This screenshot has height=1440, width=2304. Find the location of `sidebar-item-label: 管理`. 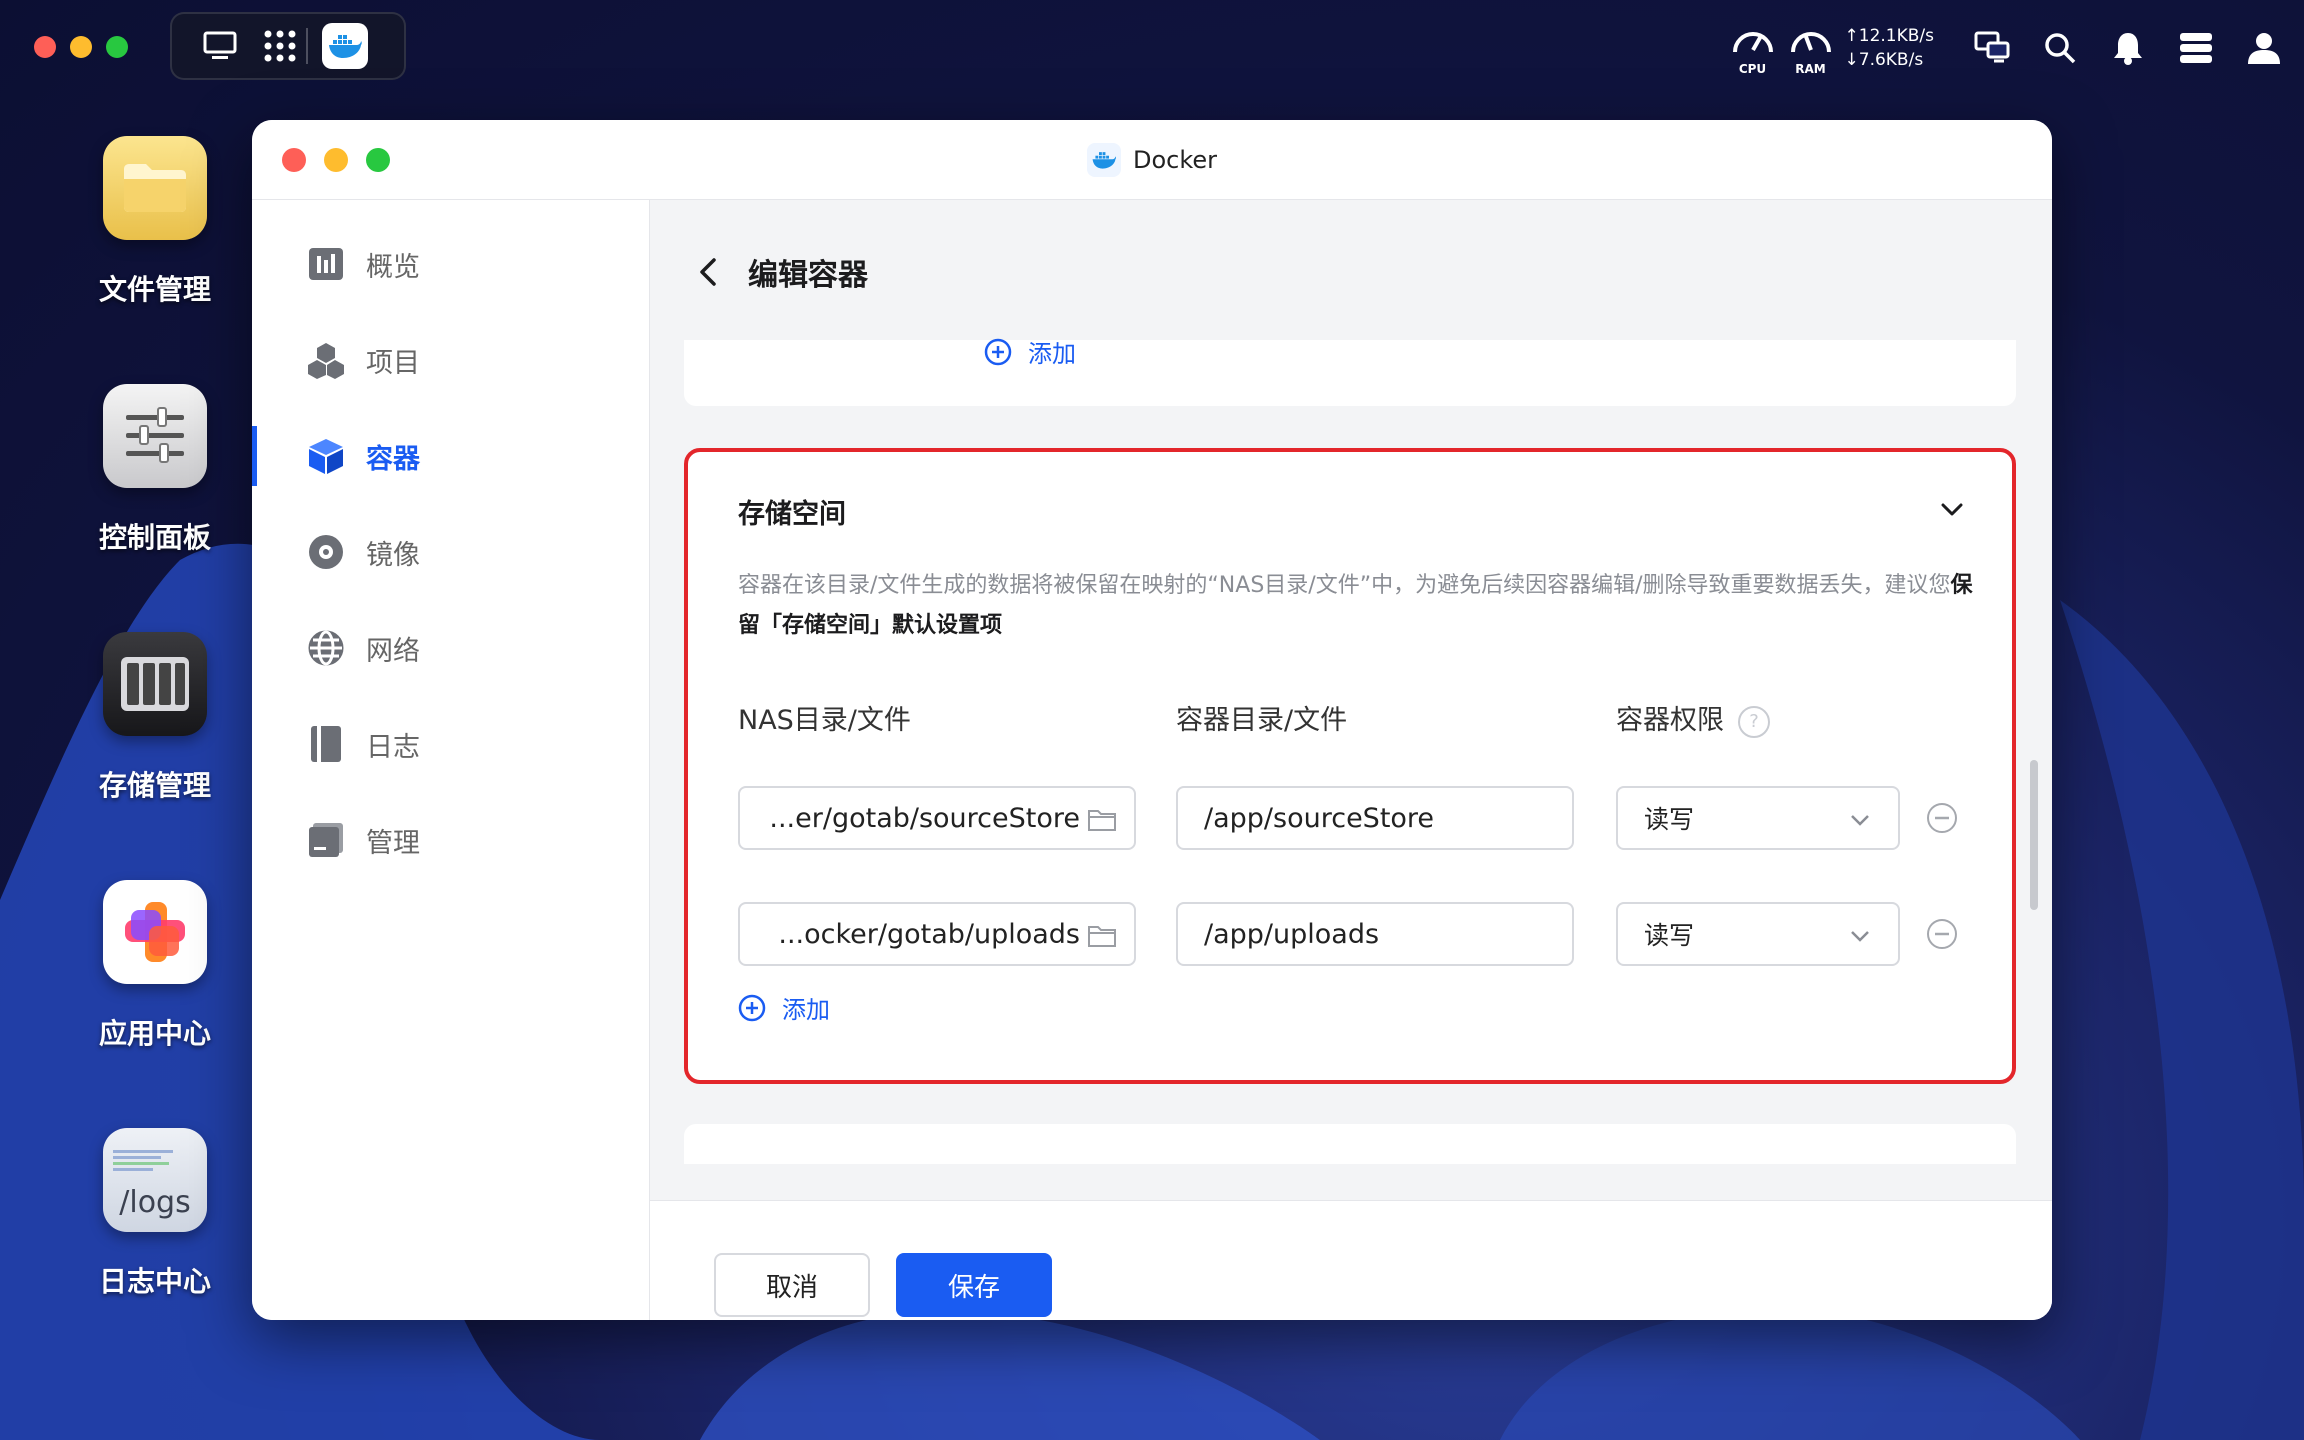

sidebar-item-label: 管理 is located at coordinates (393, 843).